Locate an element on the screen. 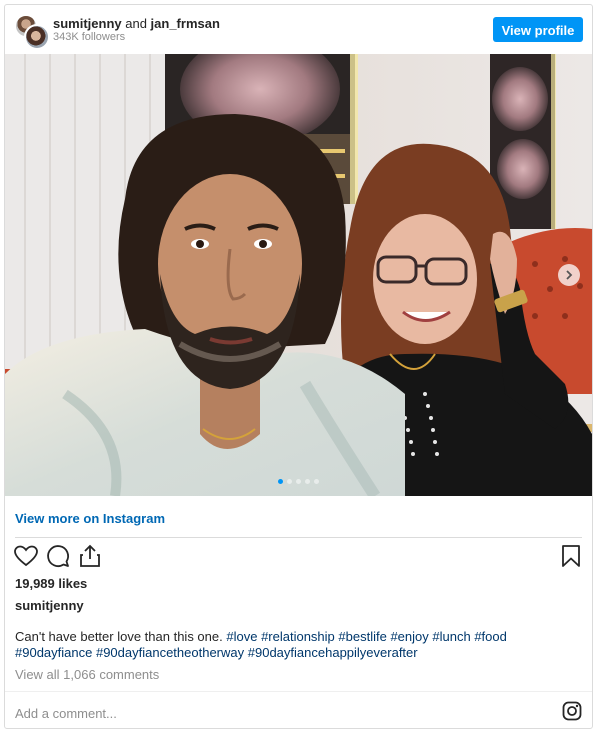 Image resolution: width=597 pixels, height=735 pixels. hashtag-link: #food is located at coordinates (490, 636).